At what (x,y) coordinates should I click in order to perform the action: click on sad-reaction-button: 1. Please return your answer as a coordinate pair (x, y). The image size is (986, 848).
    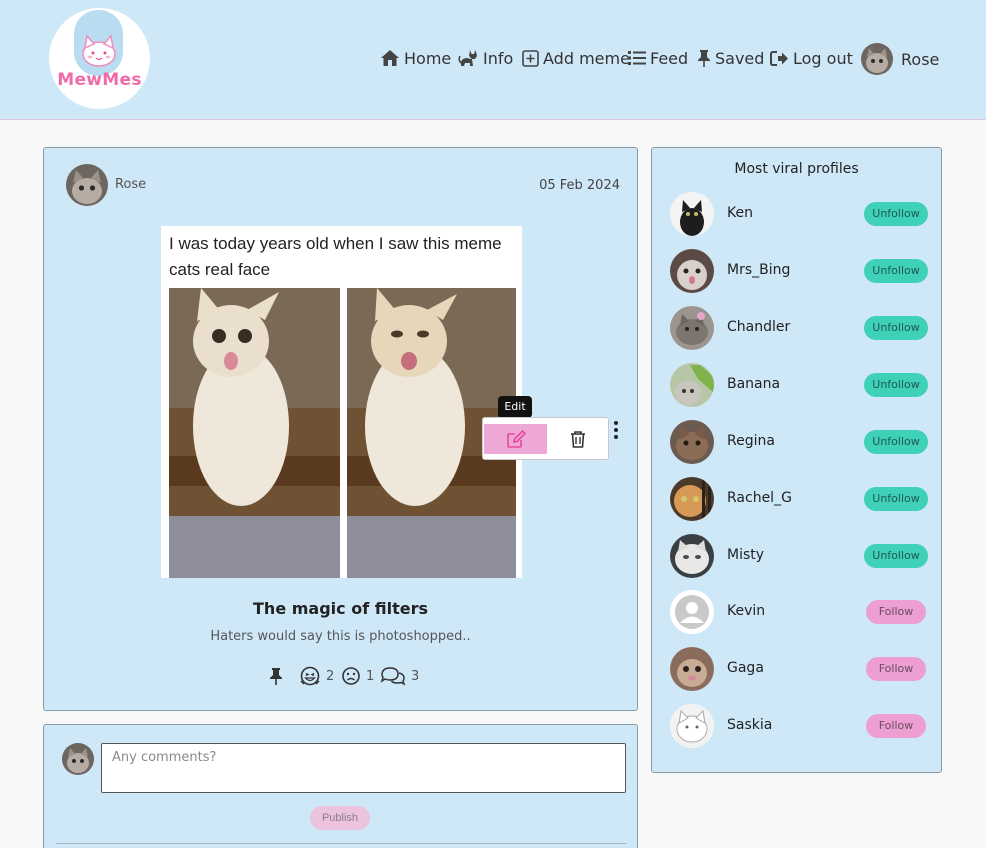
    Looking at the image, I should click on (357, 676).